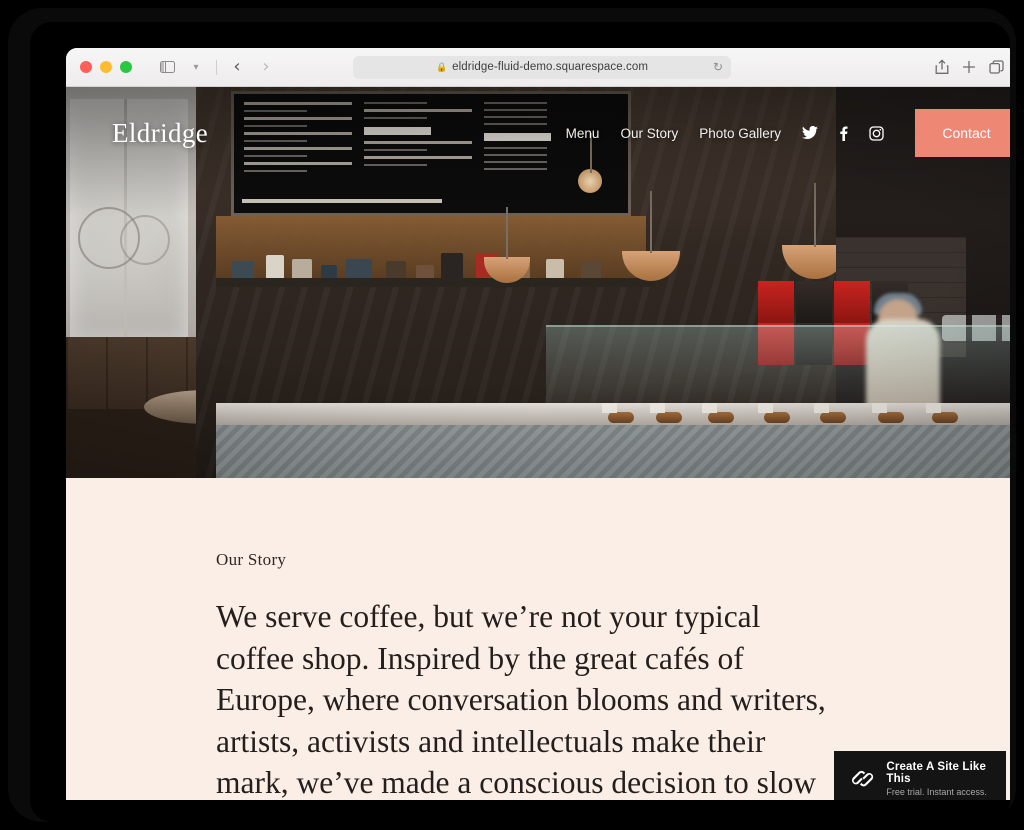  Describe the element at coordinates (160, 133) in the screenshot. I see `site-logo: Eldridge` at that location.